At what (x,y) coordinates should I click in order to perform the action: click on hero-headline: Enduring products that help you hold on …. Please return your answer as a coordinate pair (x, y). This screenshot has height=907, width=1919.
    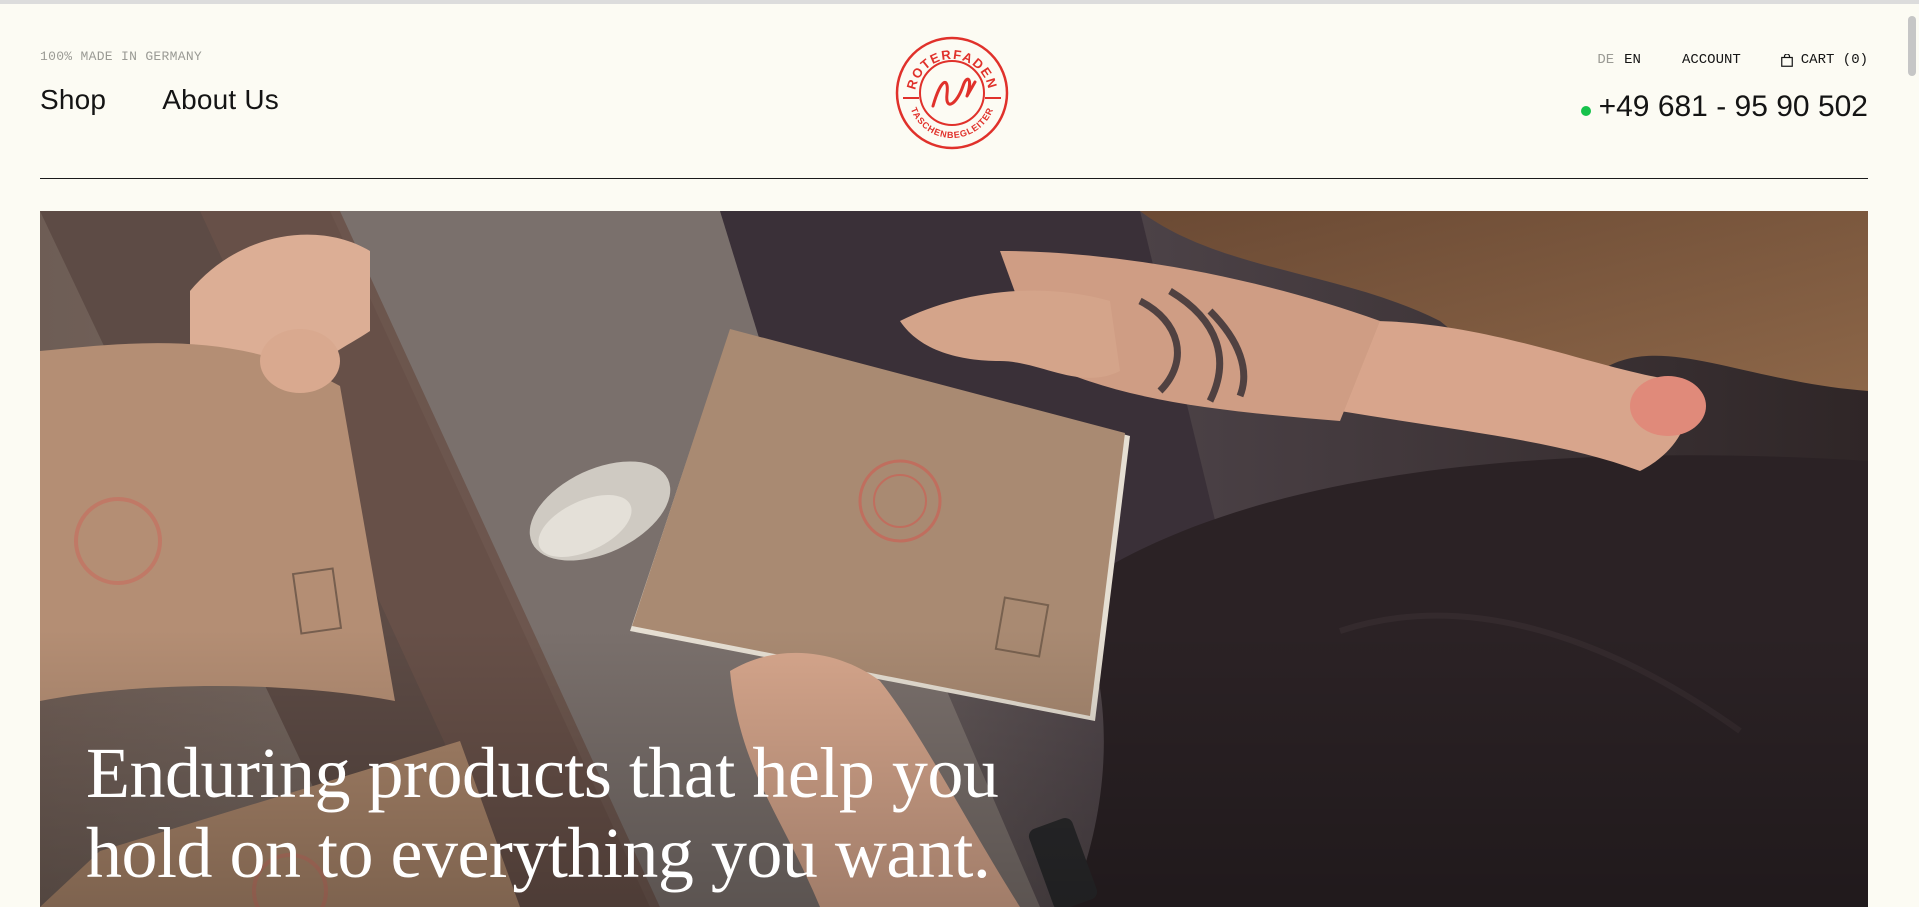
    Looking at the image, I should click on (636, 813).